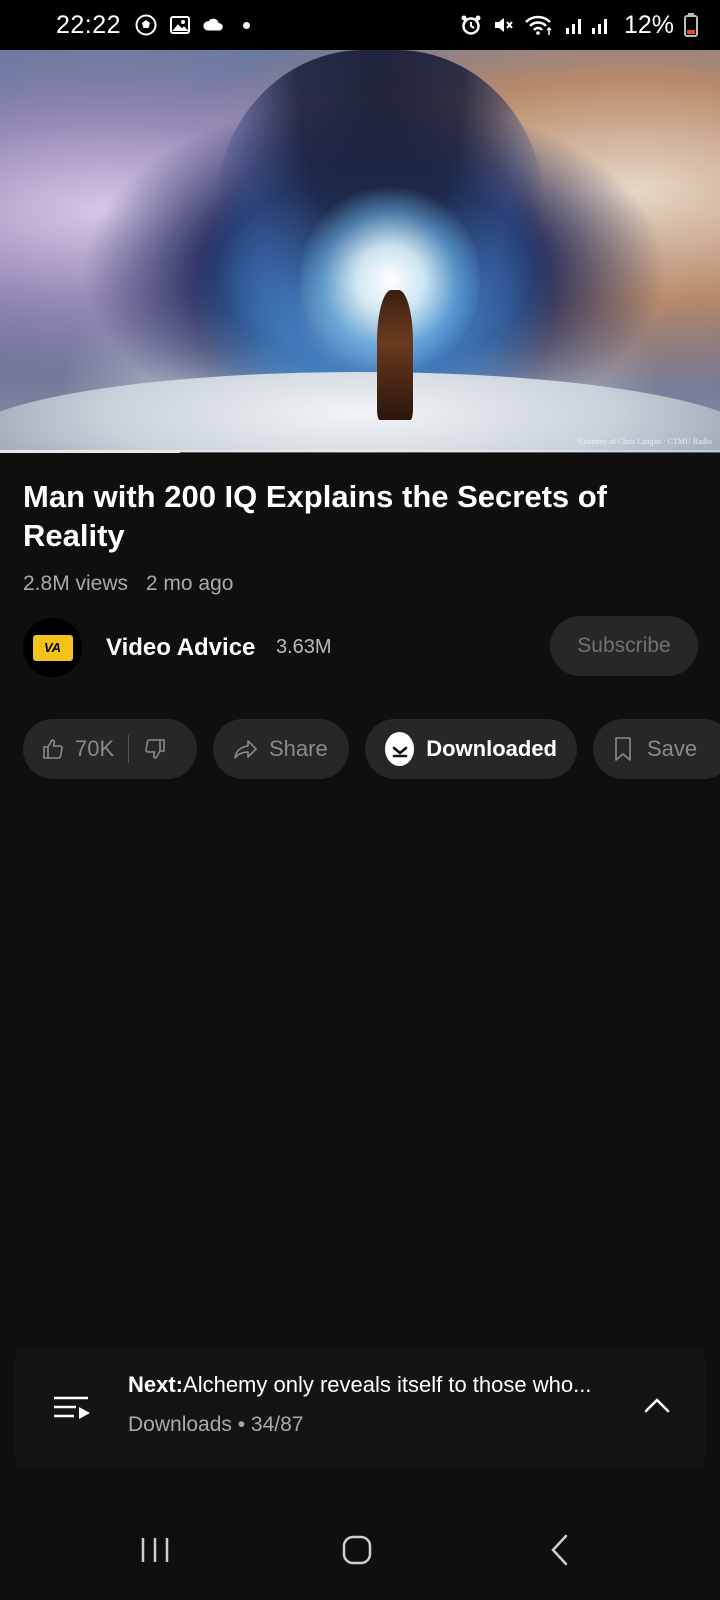  Describe the element at coordinates (491, 748) in the screenshot. I see `downloaded-label: Downloaded` at that location.